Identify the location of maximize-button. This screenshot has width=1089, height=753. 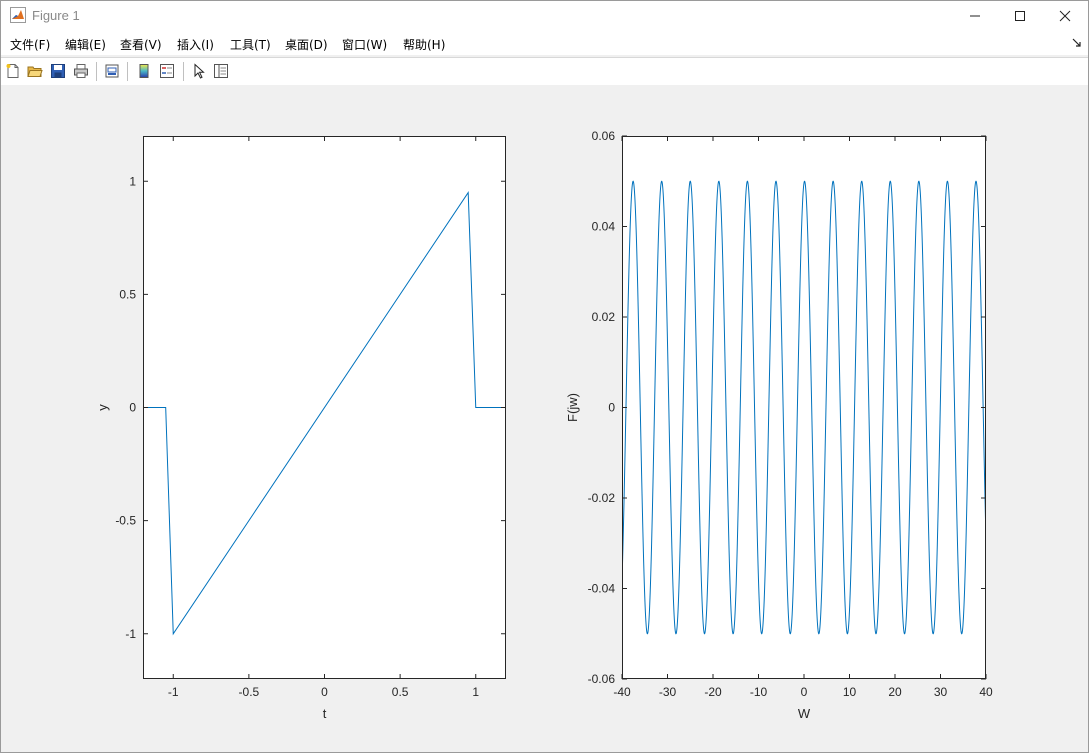
(1020, 16).